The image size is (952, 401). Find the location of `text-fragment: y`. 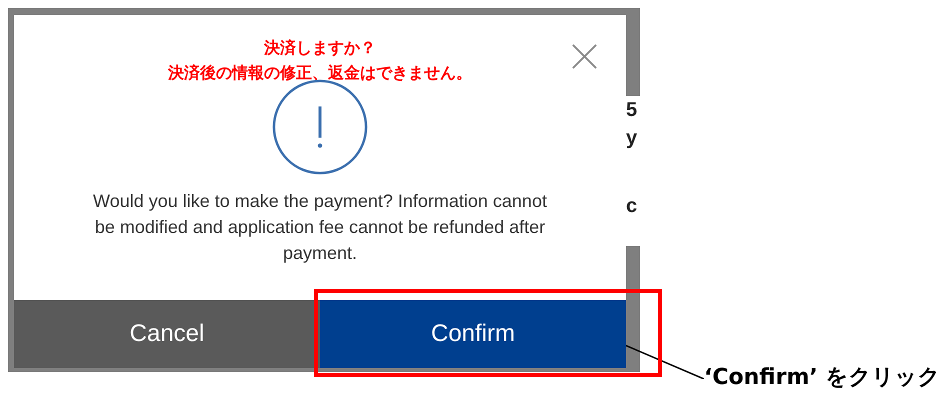

text-fragment: y is located at coordinates (632, 138).